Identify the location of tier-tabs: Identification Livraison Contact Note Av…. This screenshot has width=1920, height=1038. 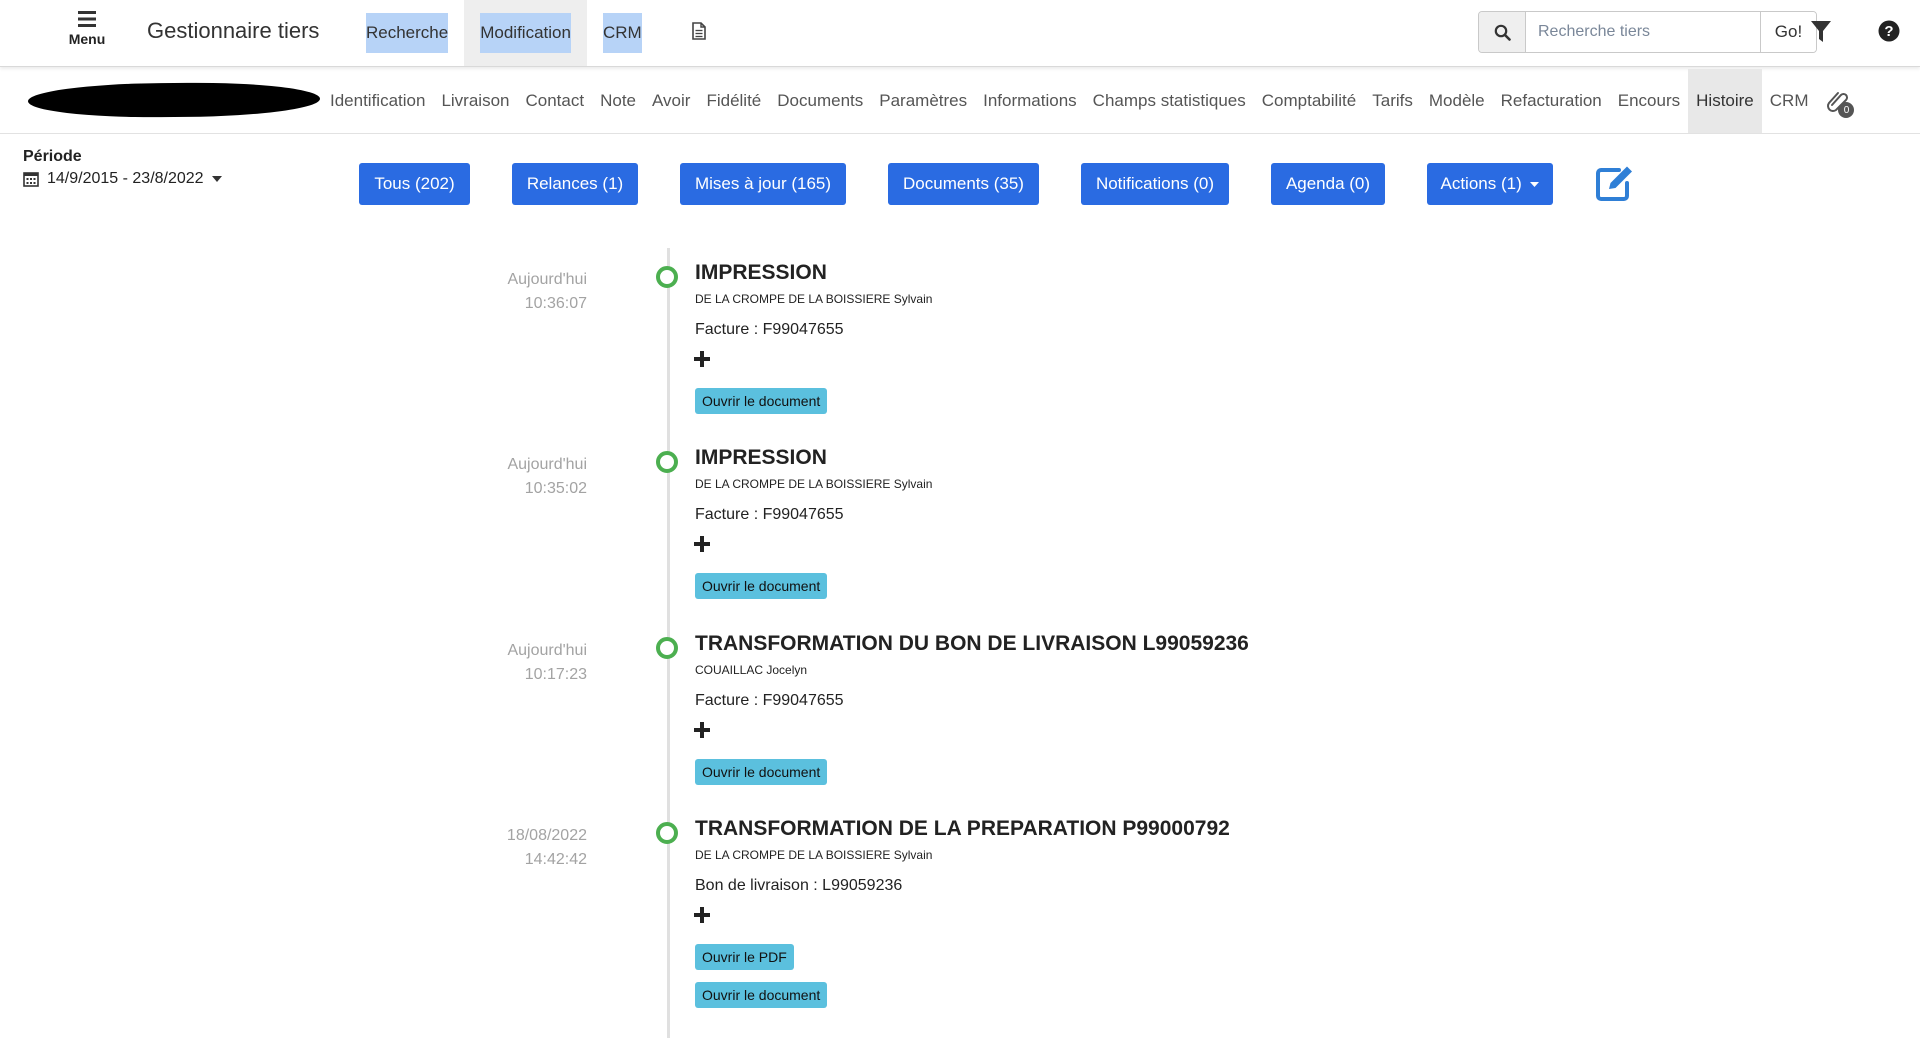
(1091, 101).